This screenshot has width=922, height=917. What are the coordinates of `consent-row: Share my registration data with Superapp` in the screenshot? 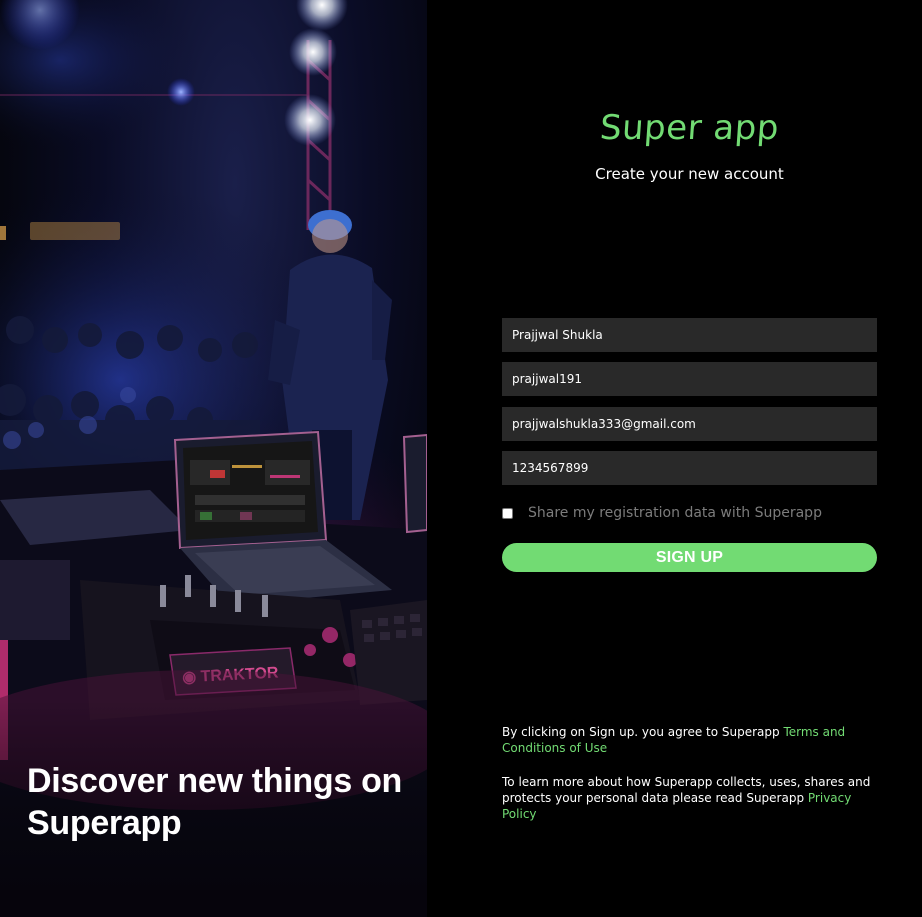 It's located at (662, 513).